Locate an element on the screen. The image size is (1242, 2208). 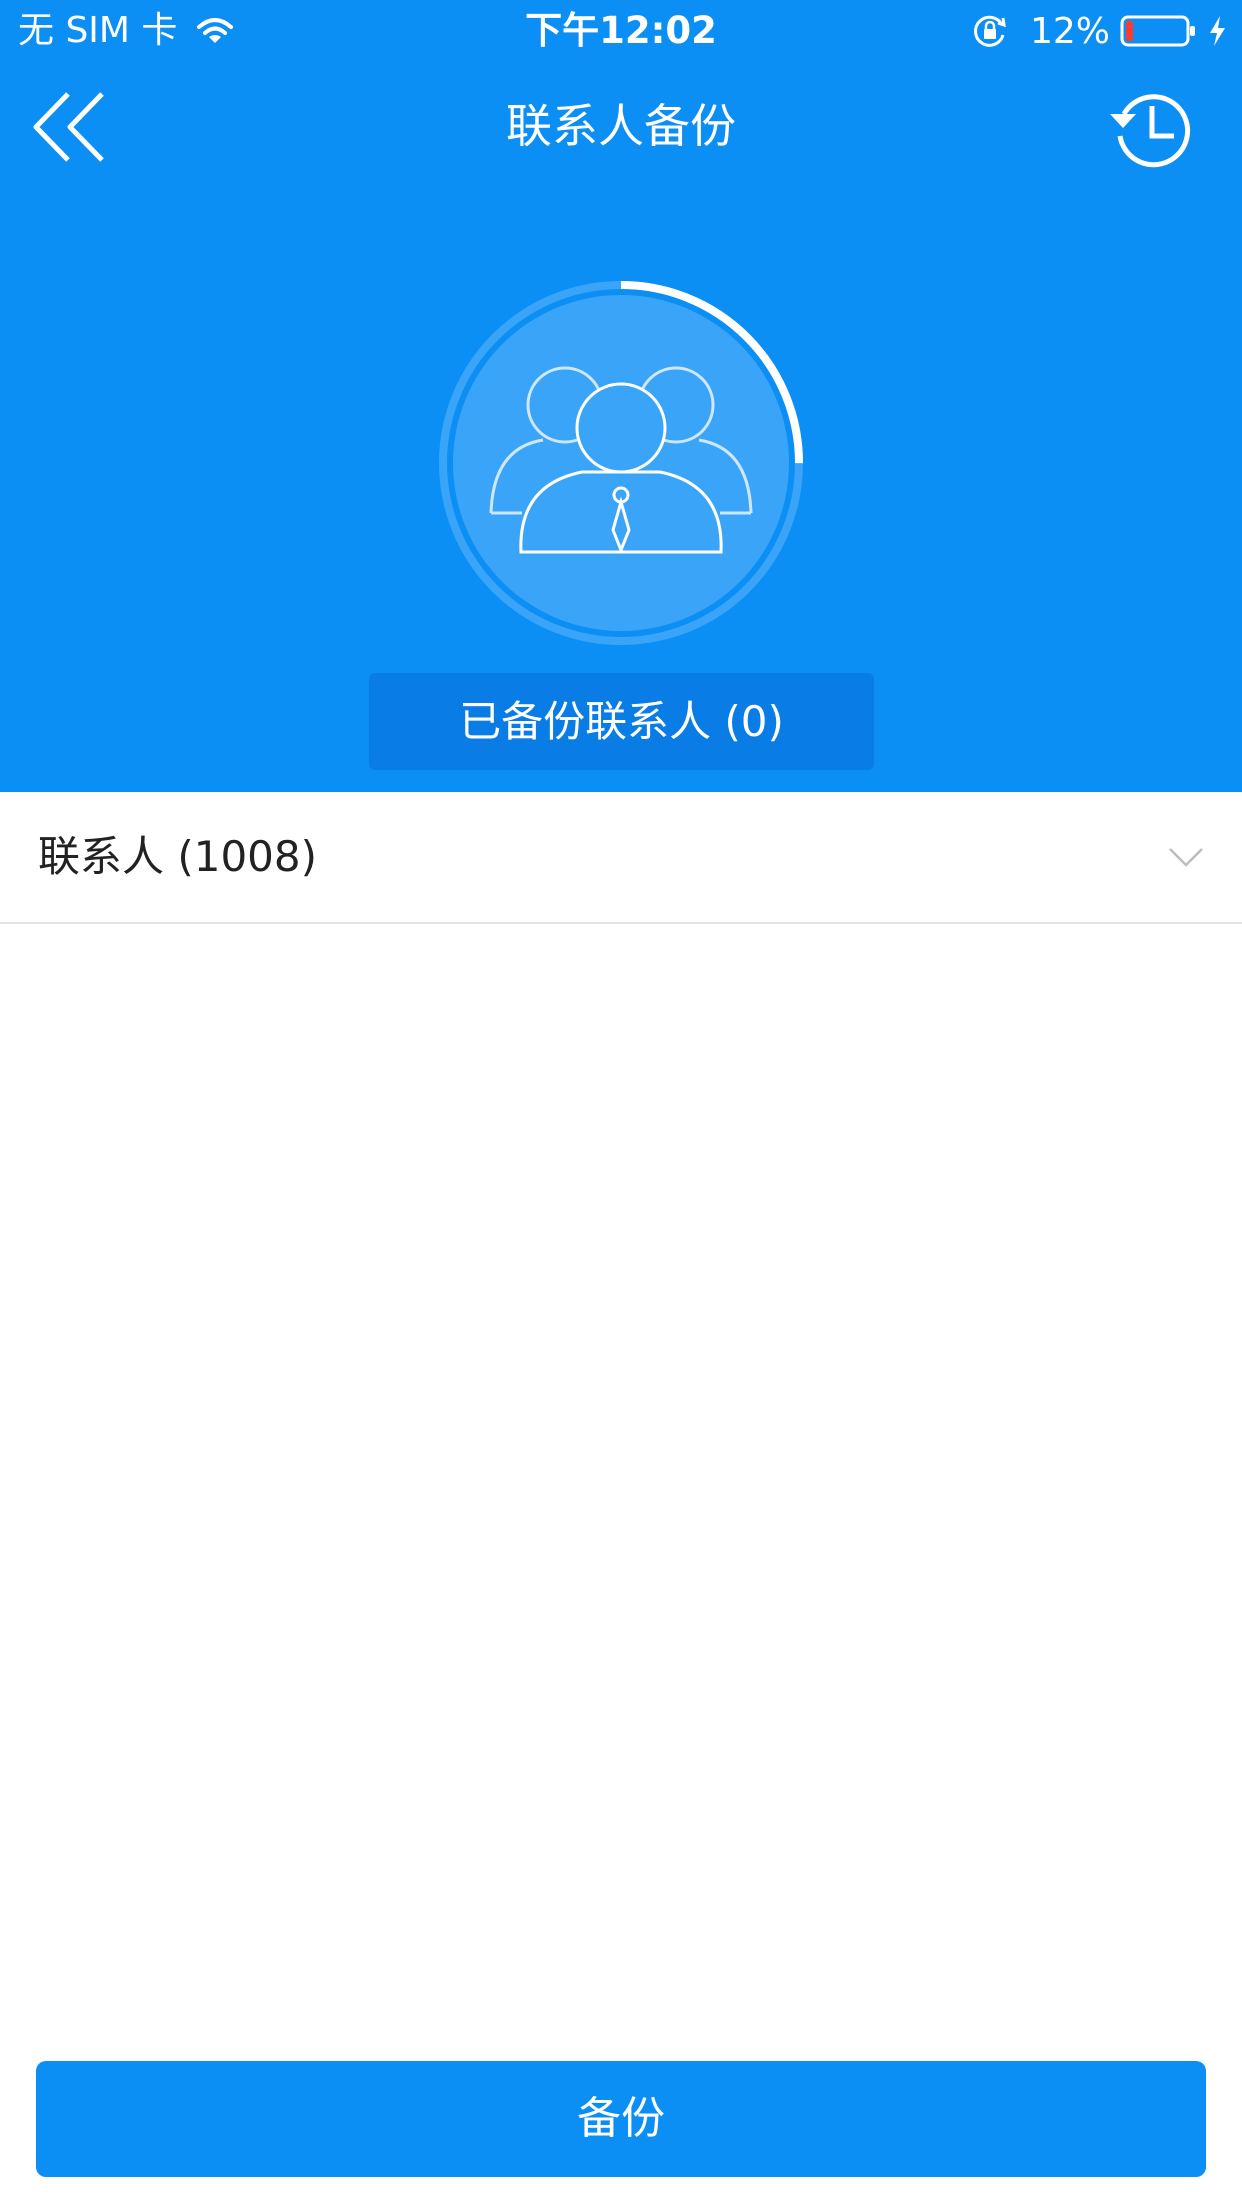
backup-button: 备份 is located at coordinates (621, 2119).